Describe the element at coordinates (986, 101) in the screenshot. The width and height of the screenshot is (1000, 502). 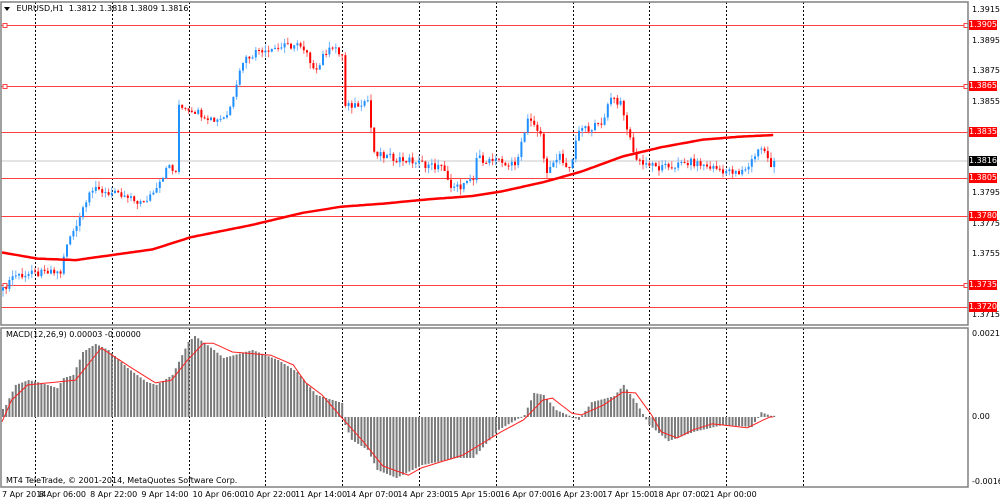
I see `price-tick-label: 1.3855` at that location.